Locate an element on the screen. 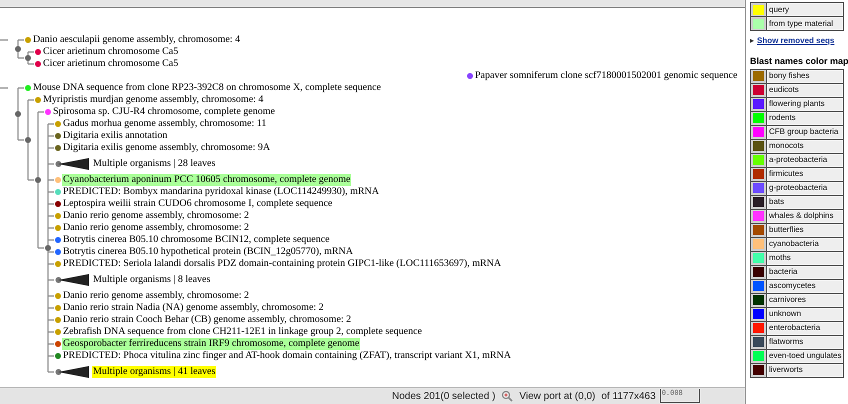 The width and height of the screenshot is (848, 404). legend-label: flatworms is located at coordinates (786, 342).